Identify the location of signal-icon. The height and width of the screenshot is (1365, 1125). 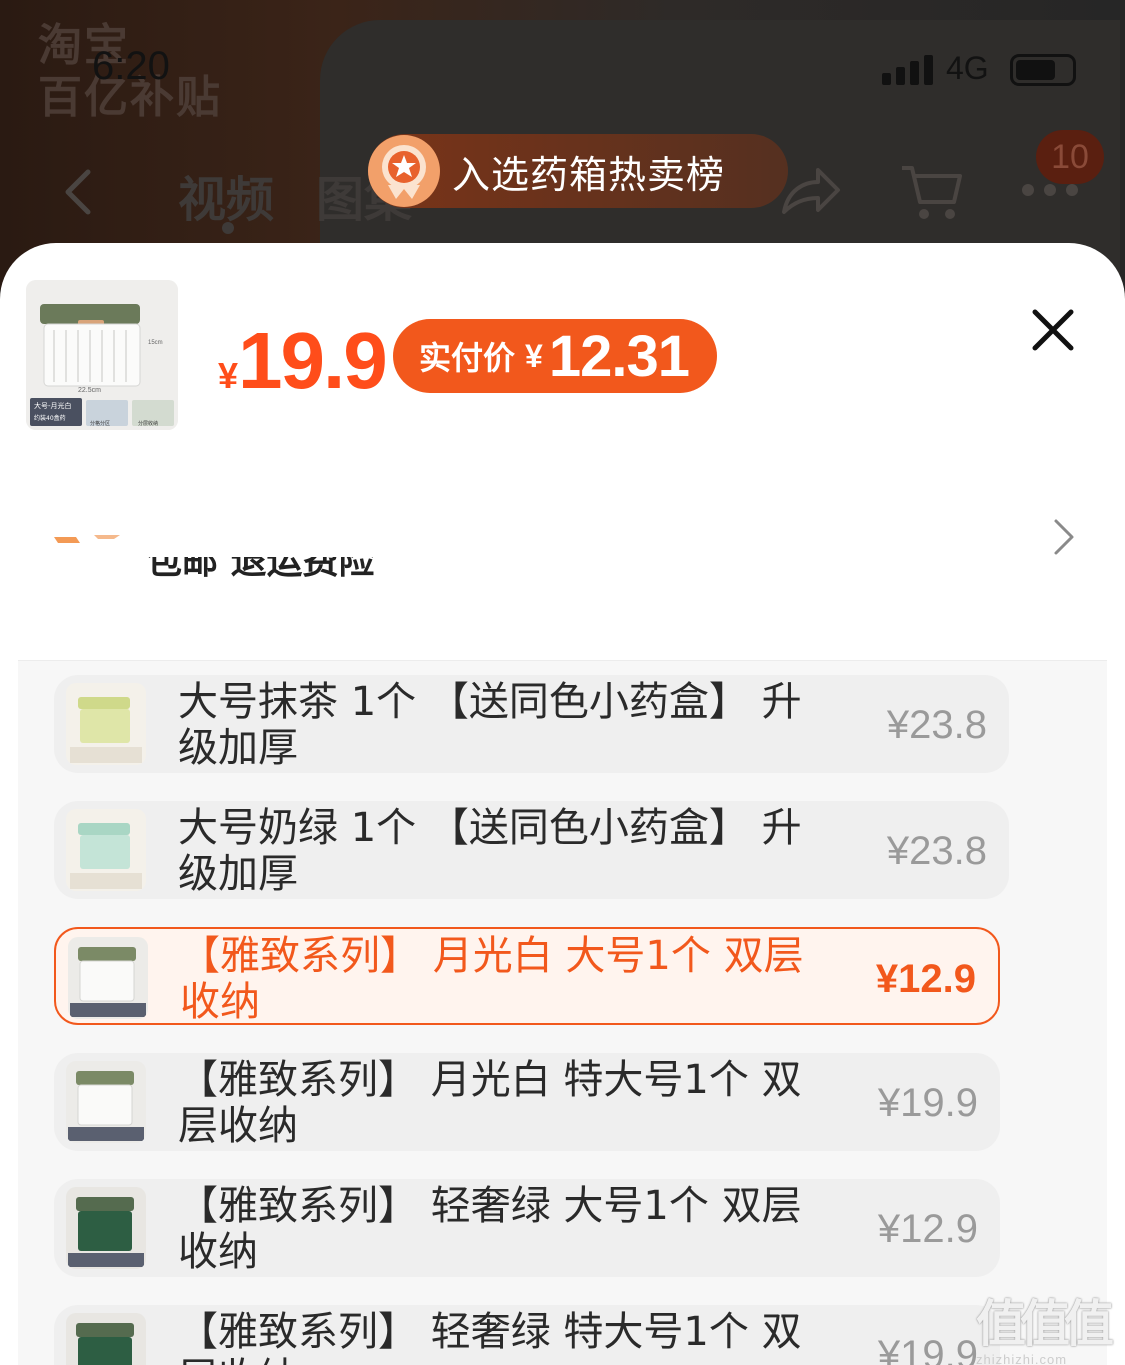
(907, 70).